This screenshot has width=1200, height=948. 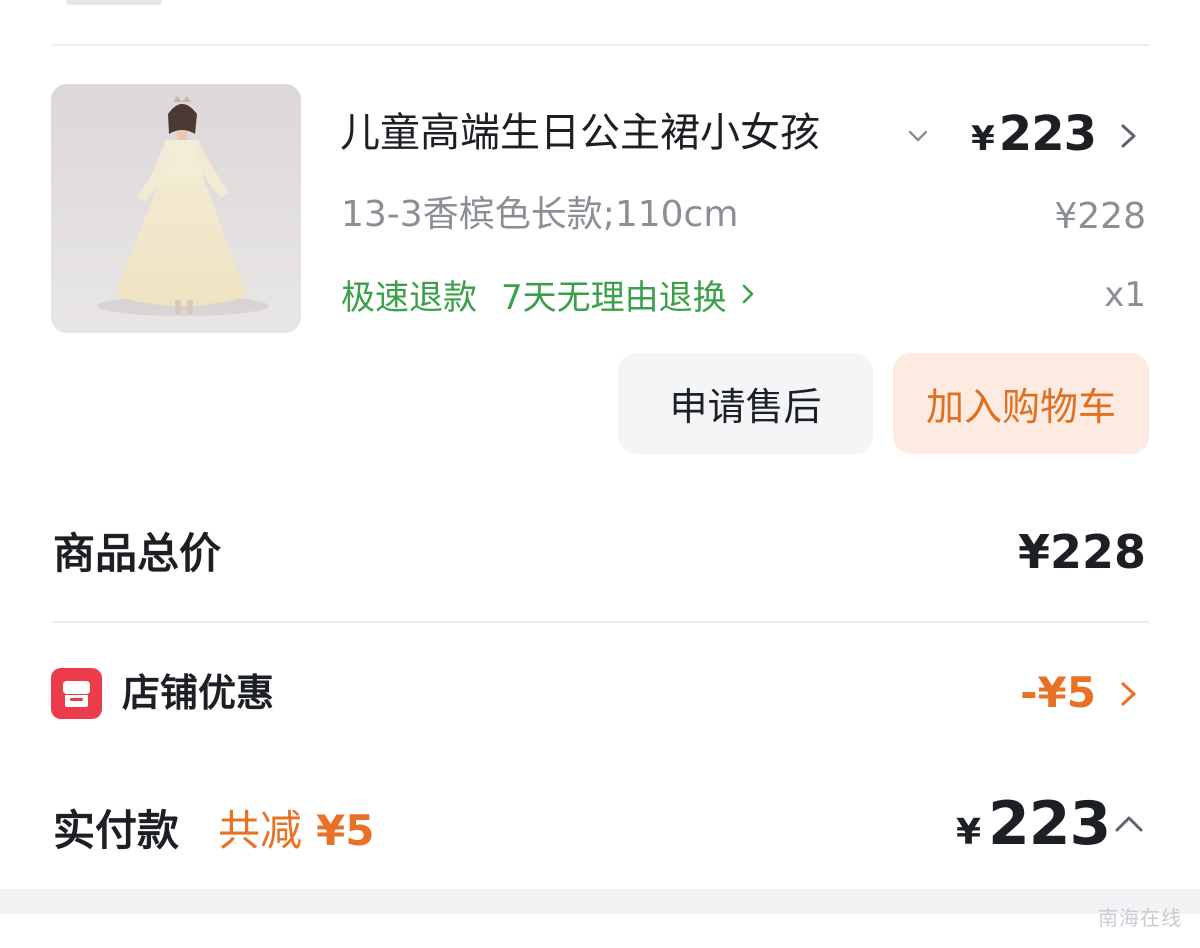 I want to click on product-price: ¥ 223, so click(x=1034, y=136).